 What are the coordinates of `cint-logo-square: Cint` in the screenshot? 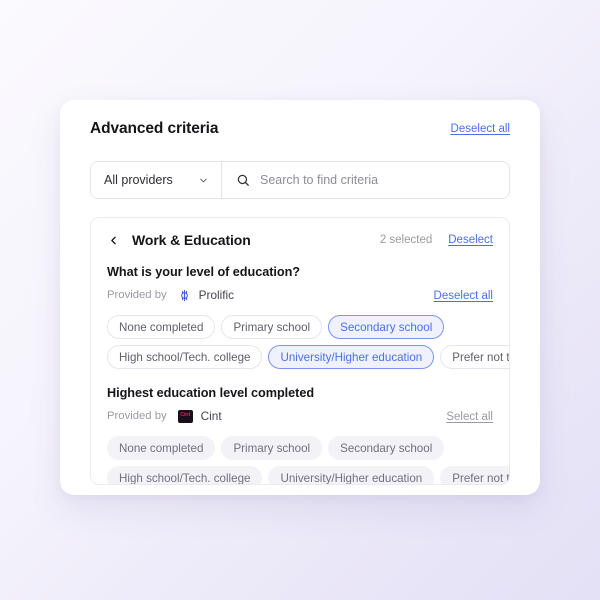 It's located at (185, 416).